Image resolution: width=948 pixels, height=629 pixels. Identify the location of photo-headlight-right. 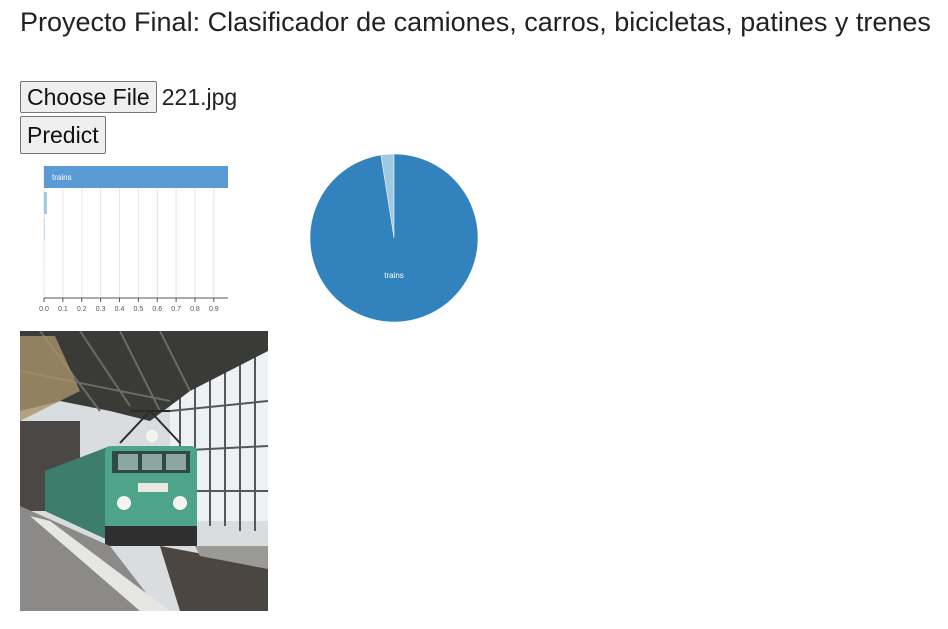
(180, 503).